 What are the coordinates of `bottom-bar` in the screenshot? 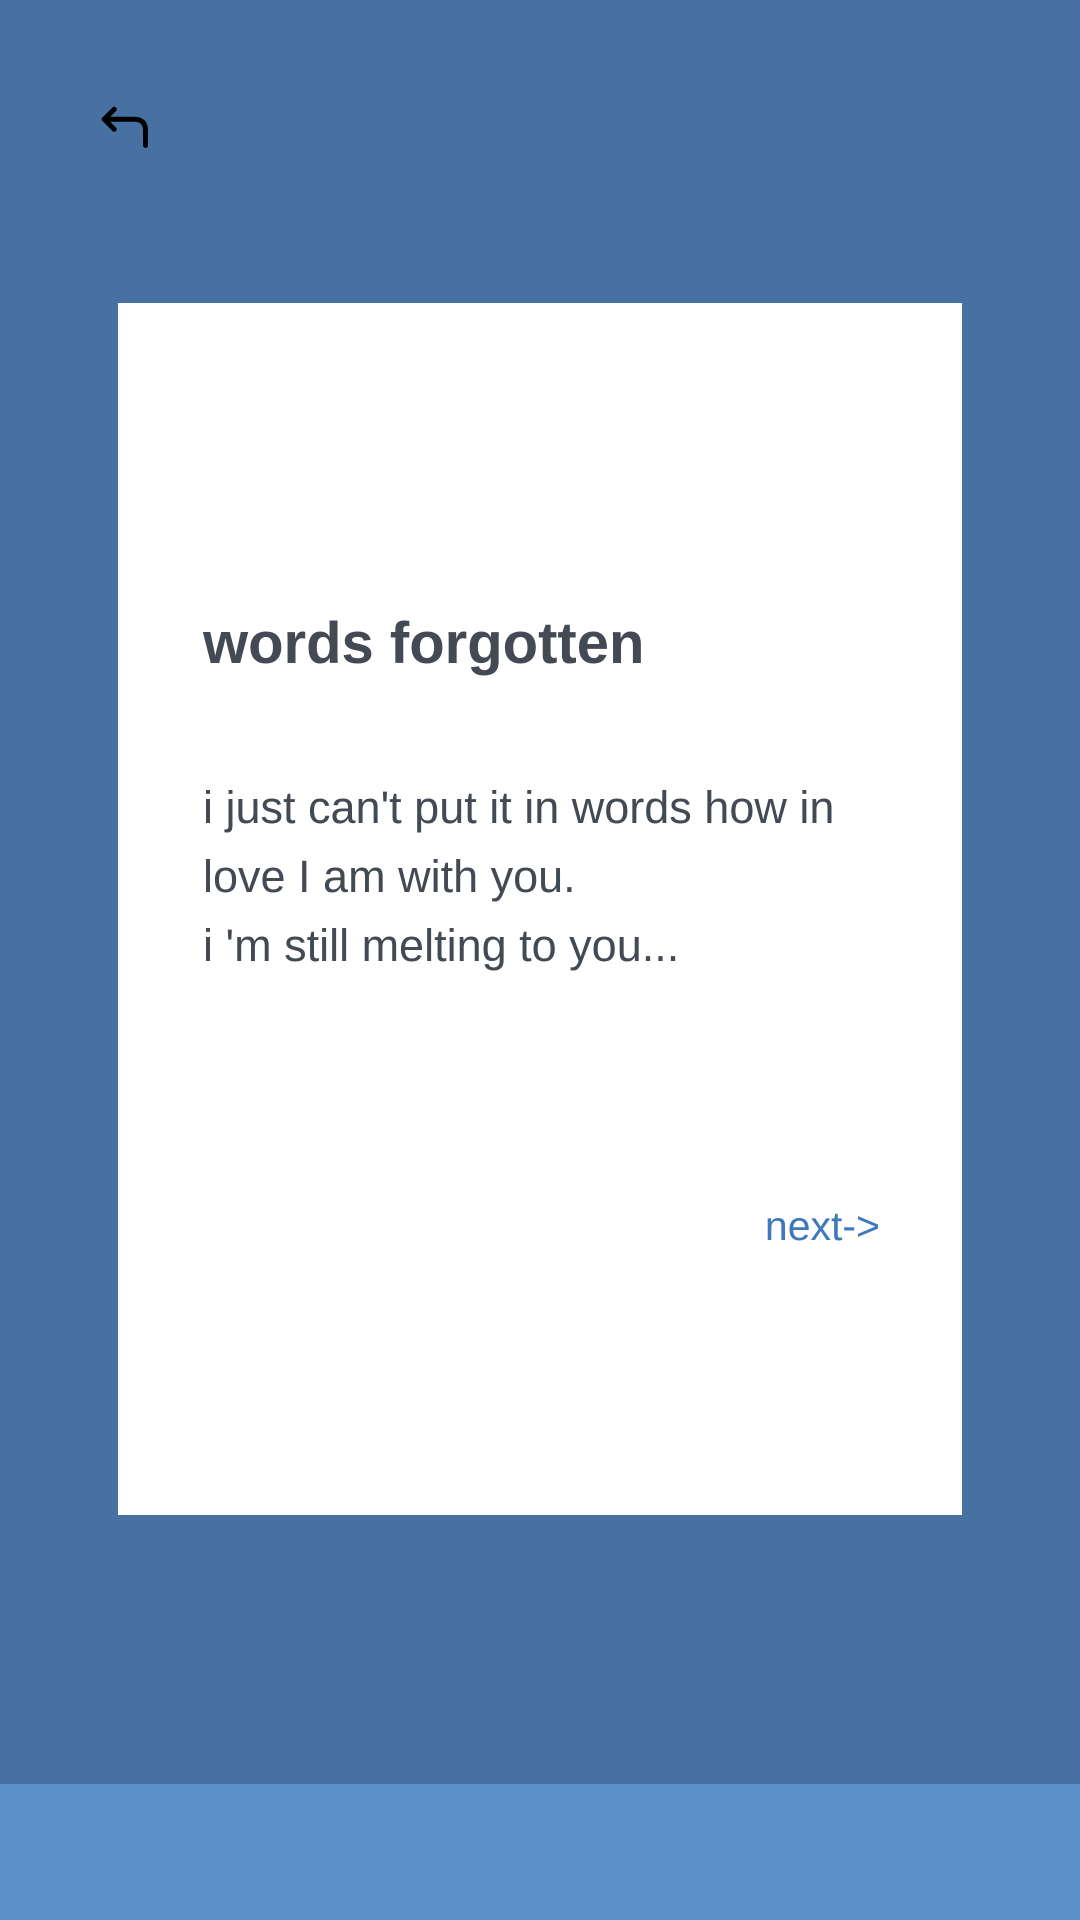 It's located at (540, 1852).